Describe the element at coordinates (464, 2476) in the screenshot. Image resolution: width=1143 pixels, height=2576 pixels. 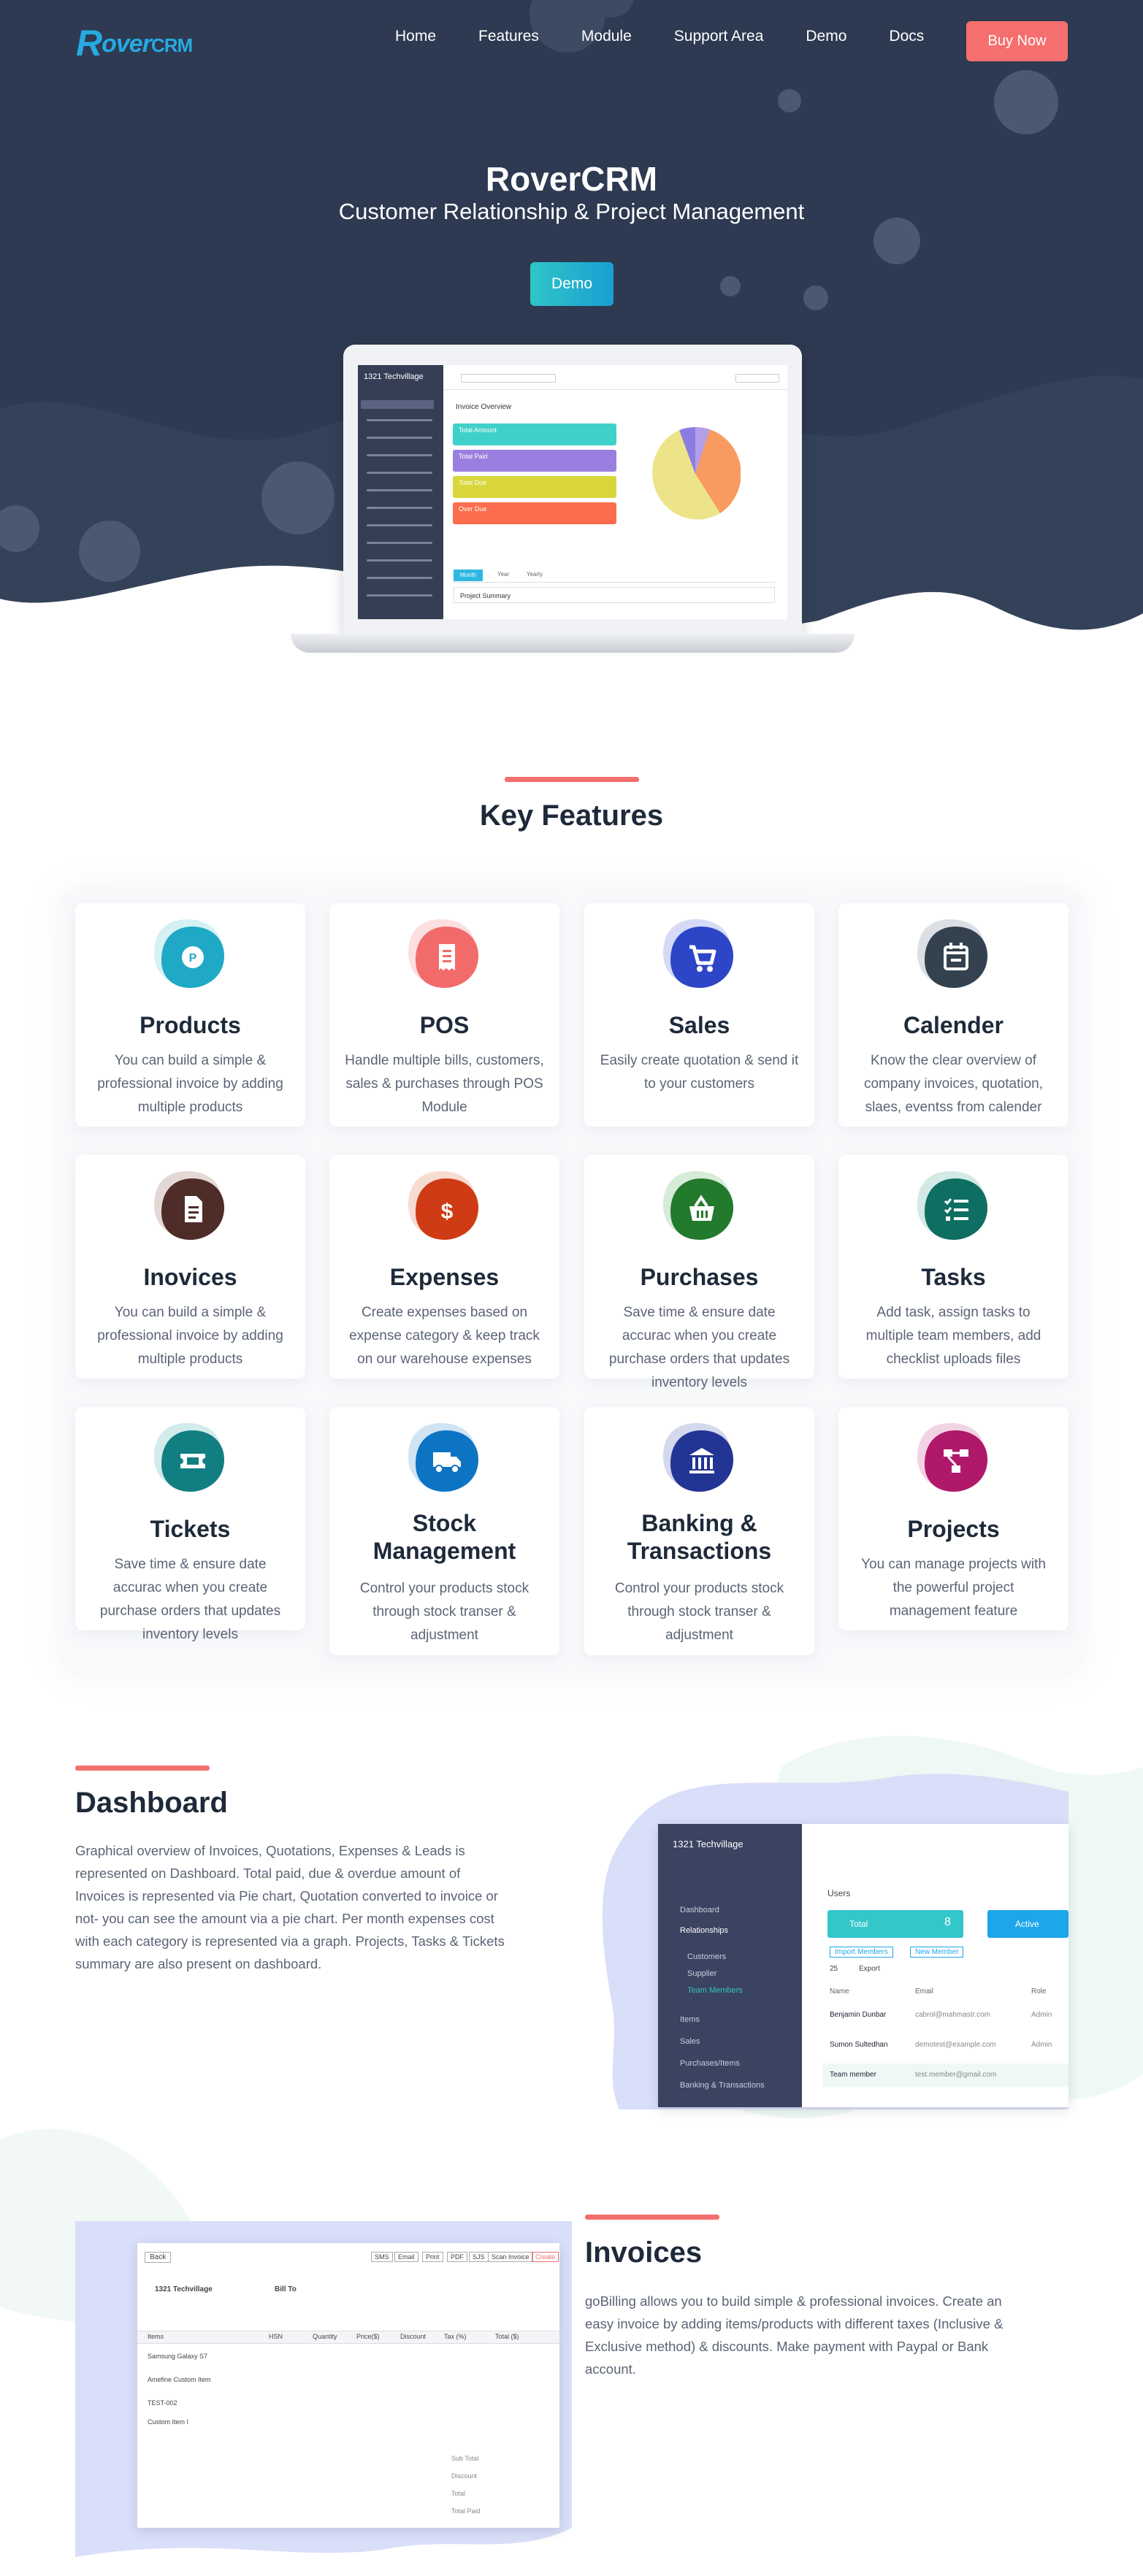
I see `invoice-total-label: Discount` at that location.